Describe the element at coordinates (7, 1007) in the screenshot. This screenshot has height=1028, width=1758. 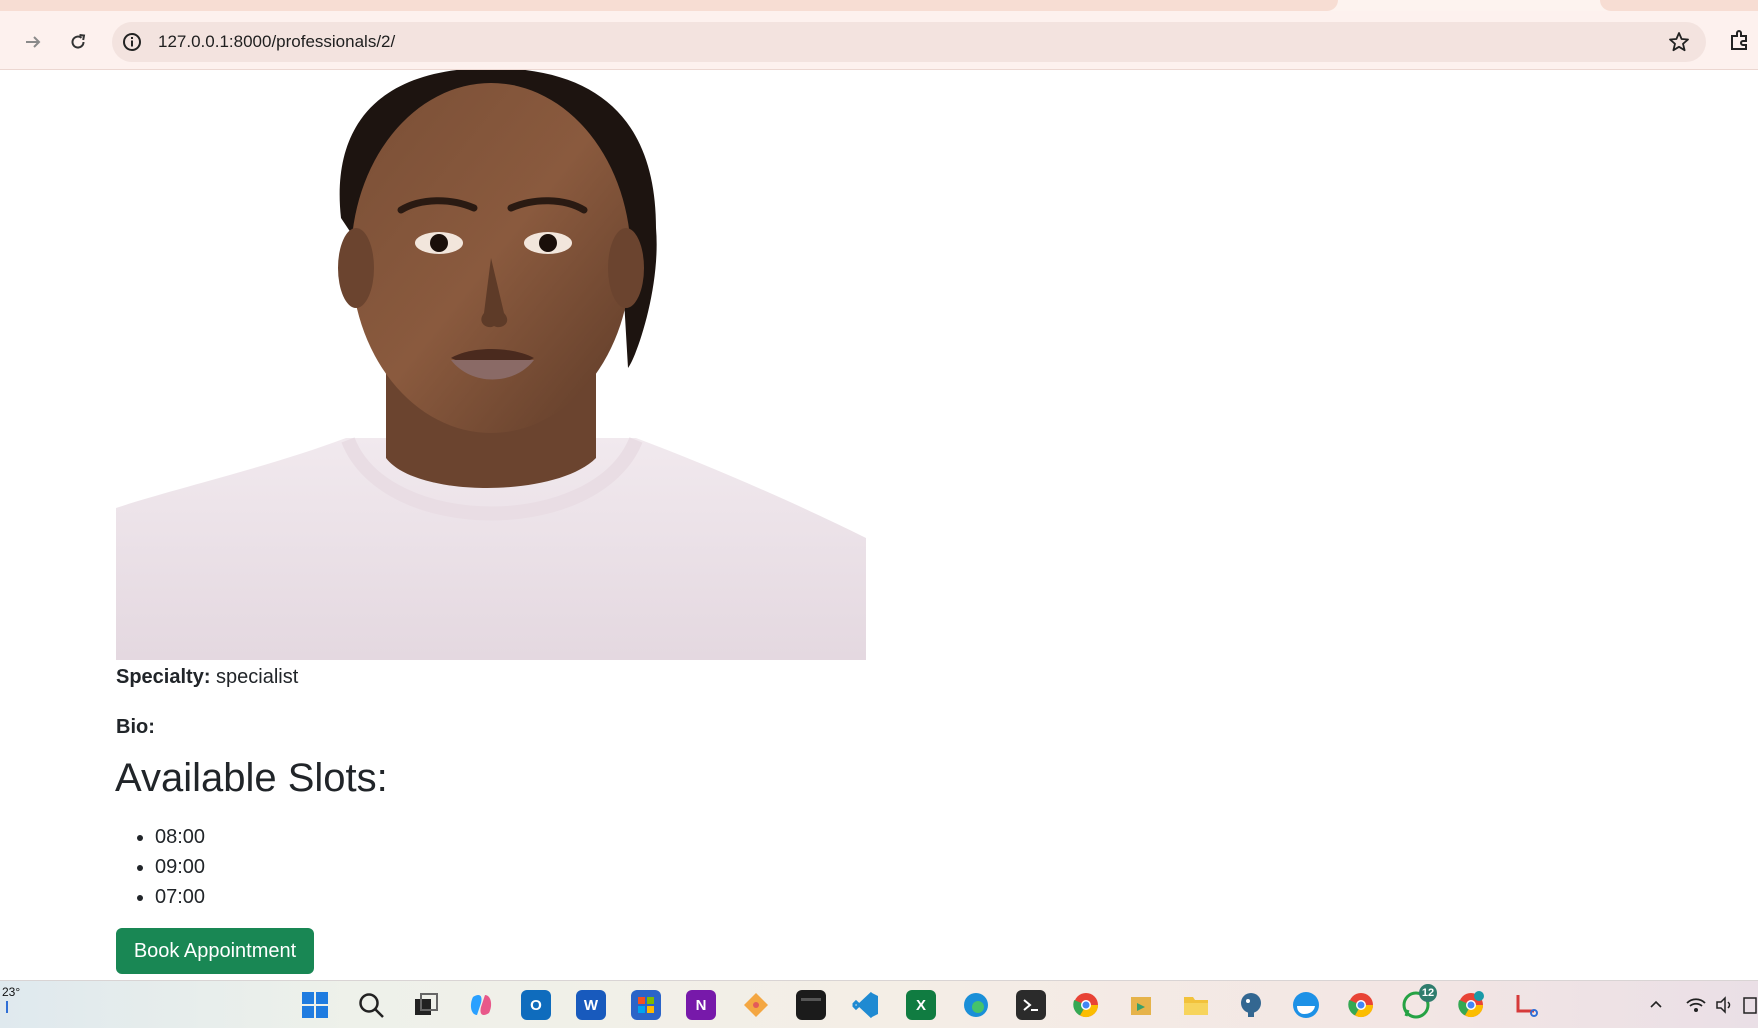
I see `weather-arrow-icon` at that location.